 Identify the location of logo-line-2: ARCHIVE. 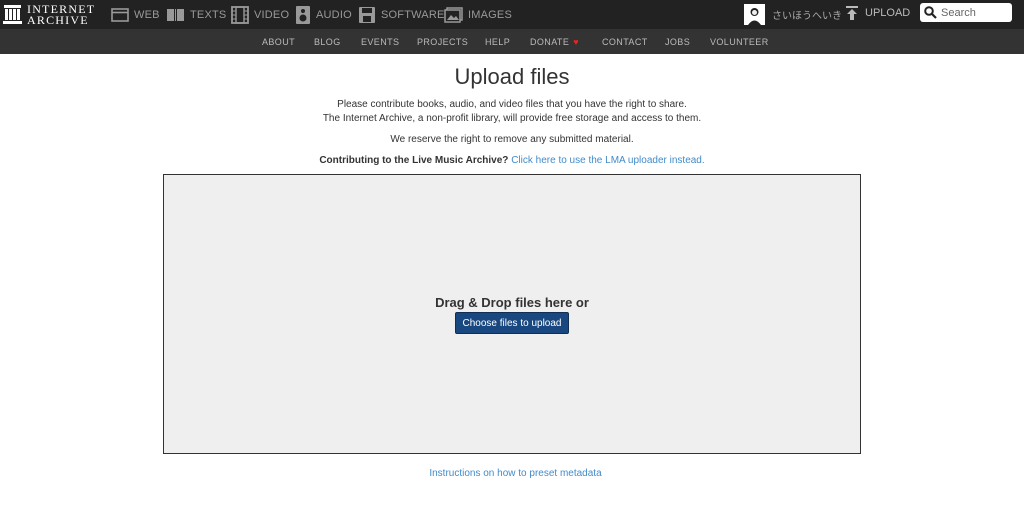
(58, 19).